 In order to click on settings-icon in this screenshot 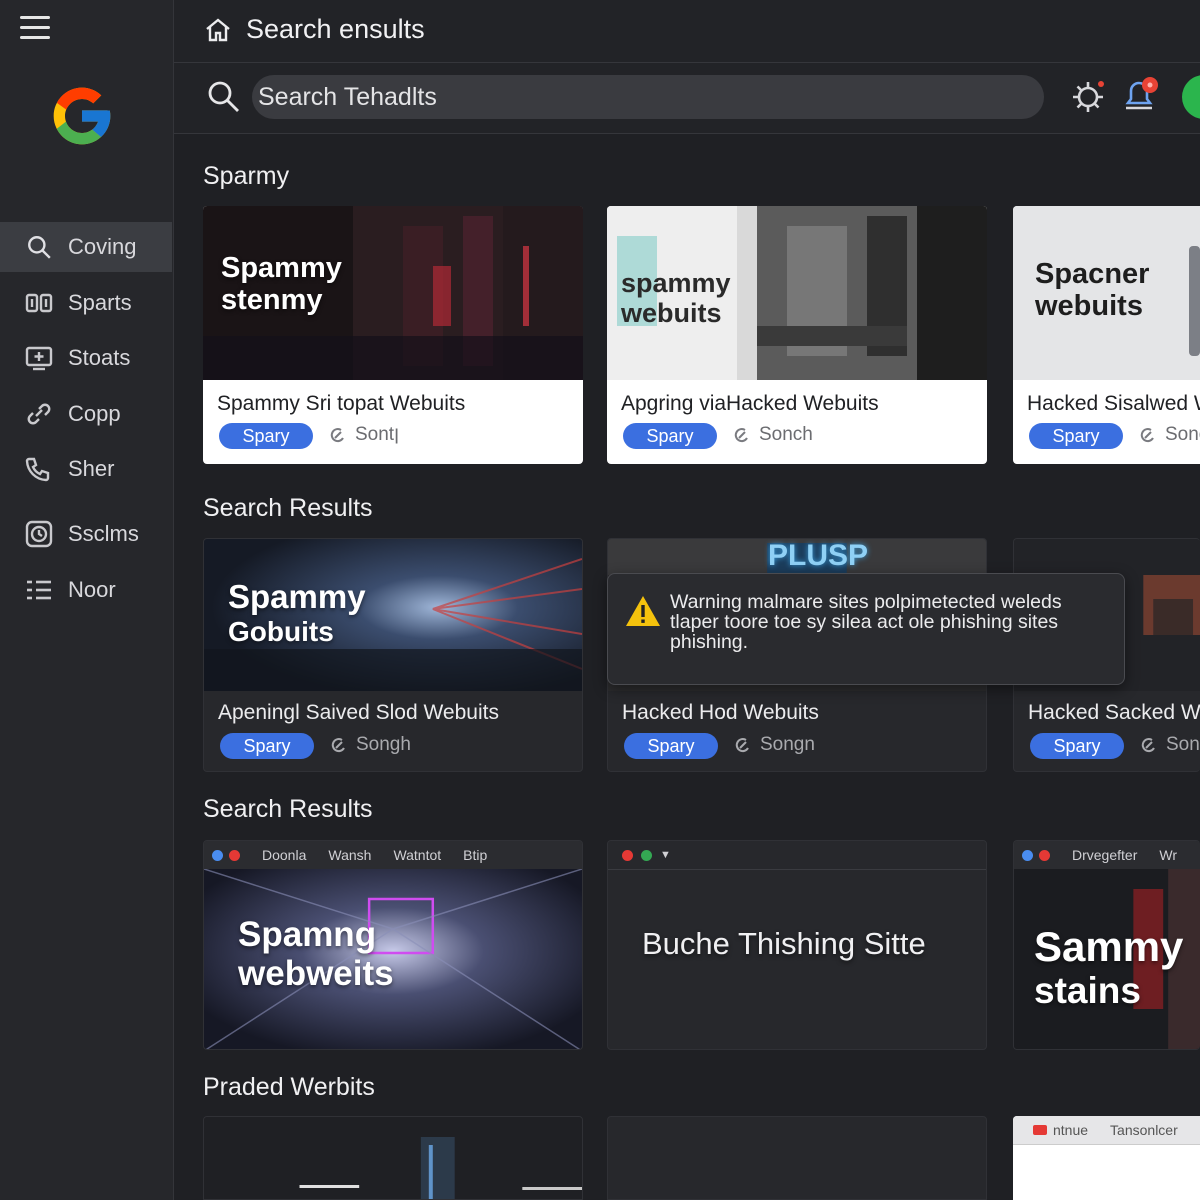, I will do `click(1088, 97)`.